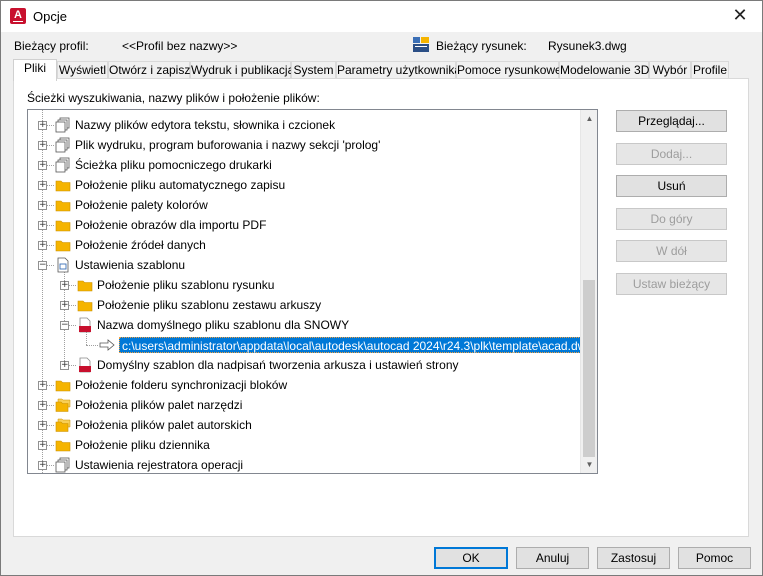 This screenshot has height=576, width=763. What do you see at coordinates (587, 46) in the screenshot?
I see `current-drawing-value: Rysunek3.dwg` at bounding box center [587, 46].